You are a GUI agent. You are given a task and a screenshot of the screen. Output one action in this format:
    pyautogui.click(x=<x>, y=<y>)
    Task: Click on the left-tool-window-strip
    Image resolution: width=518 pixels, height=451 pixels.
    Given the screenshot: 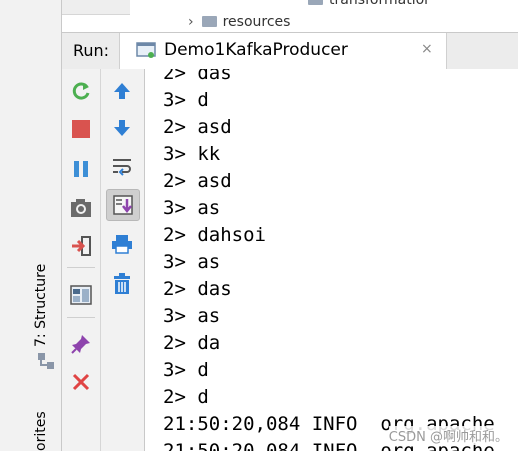 What is the action you would take?
    pyautogui.click(x=31, y=225)
    